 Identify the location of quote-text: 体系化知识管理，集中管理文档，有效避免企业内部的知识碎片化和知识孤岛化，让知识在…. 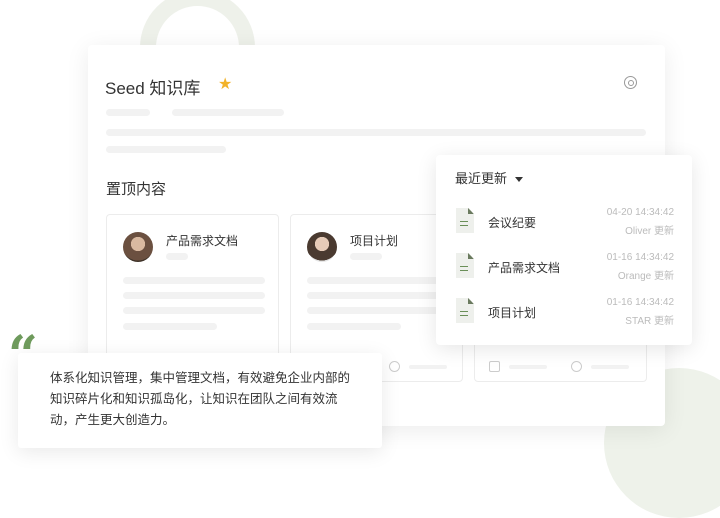
(200, 399).